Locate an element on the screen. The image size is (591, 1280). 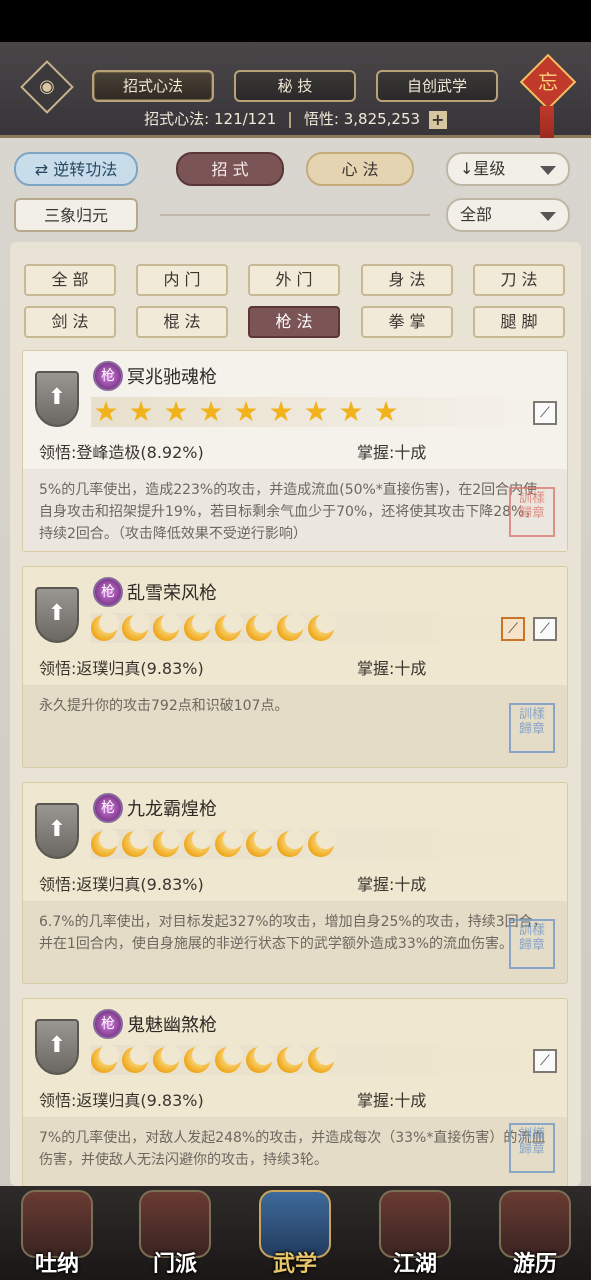
filter-spear: 枪 法 is located at coordinates (294, 322).